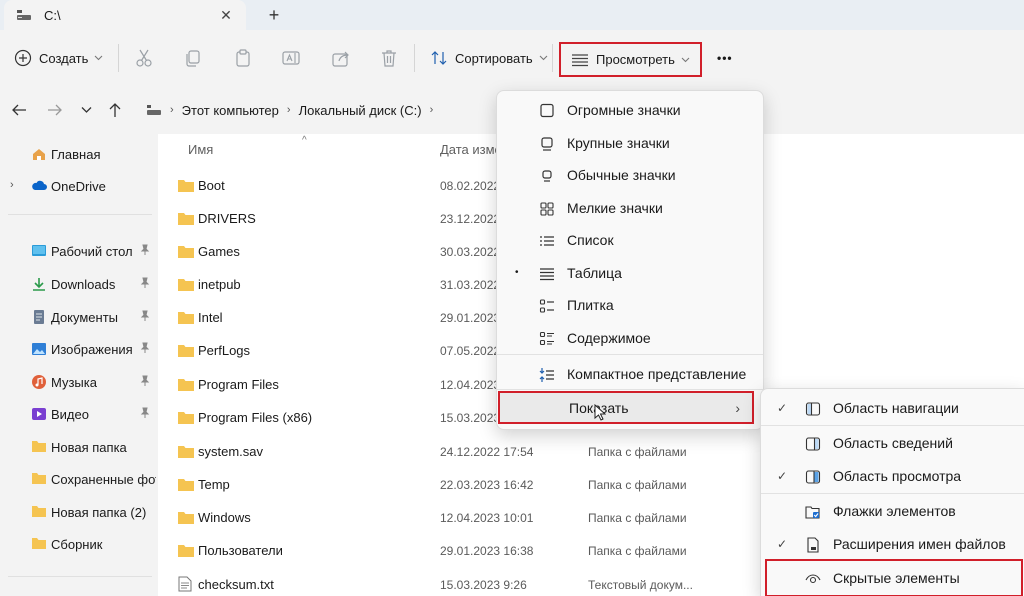  Describe the element at coordinates (489, 58) in the screenshot. I see `sort-button: Сортировать` at that location.